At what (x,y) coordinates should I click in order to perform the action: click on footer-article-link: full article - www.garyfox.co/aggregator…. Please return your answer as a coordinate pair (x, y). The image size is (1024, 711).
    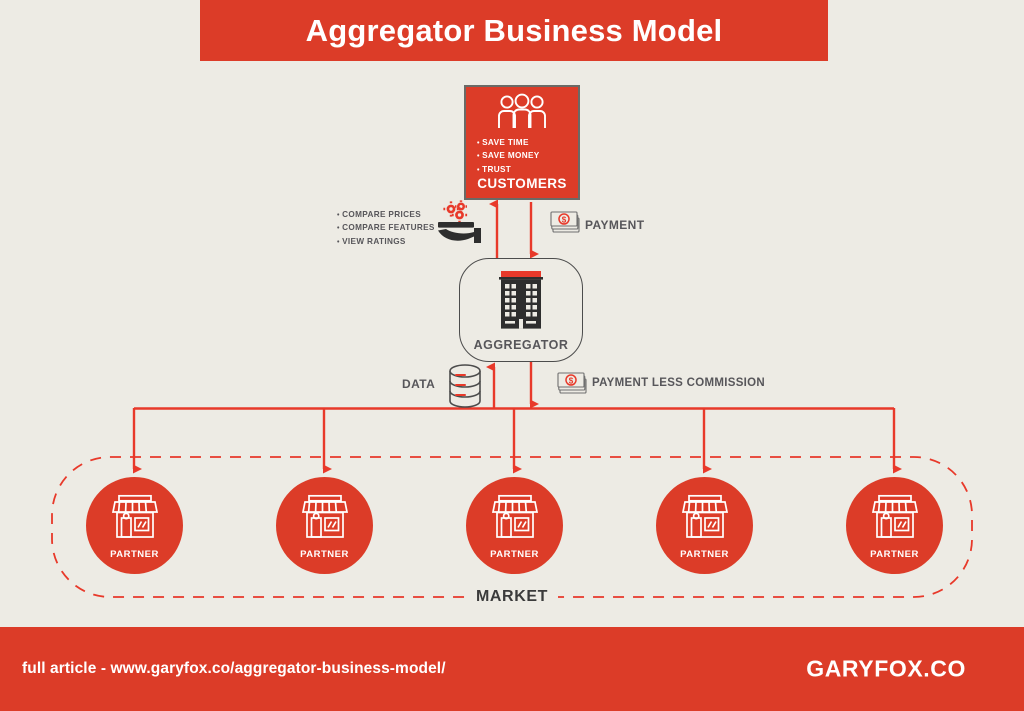
    Looking at the image, I should click on (234, 669).